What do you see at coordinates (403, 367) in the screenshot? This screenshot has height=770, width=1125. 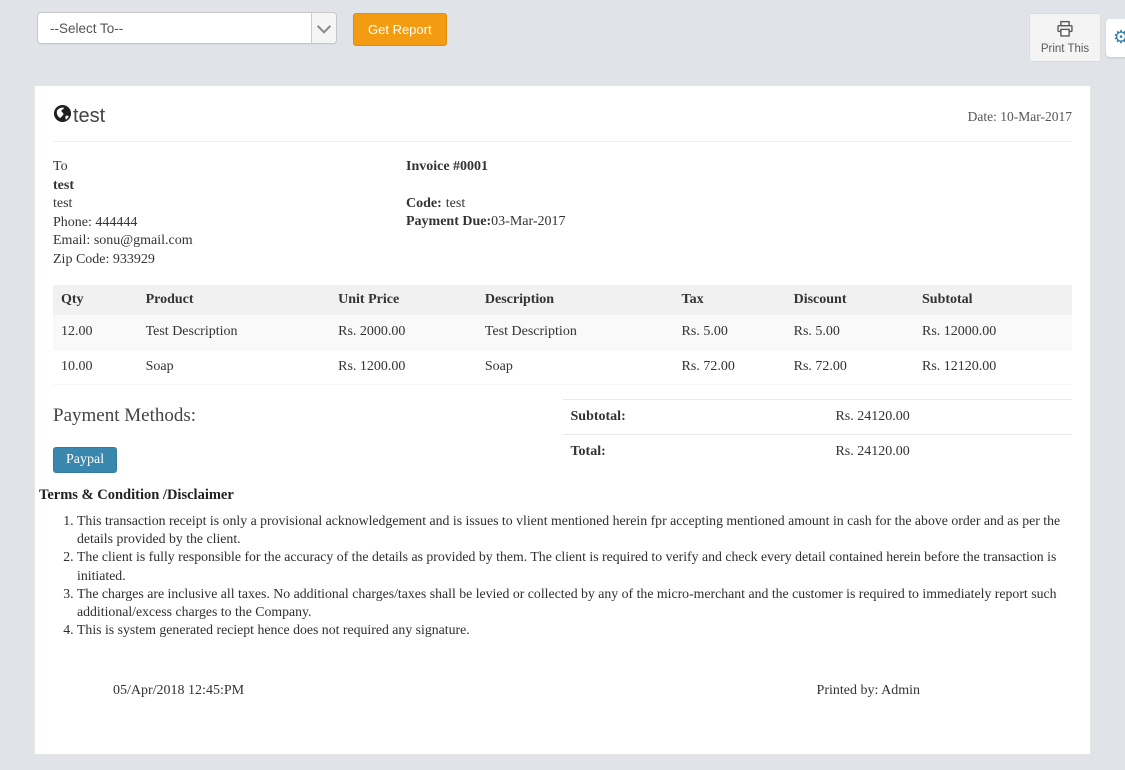 I see `cell-unit-price: Rs. 1200.00` at bounding box center [403, 367].